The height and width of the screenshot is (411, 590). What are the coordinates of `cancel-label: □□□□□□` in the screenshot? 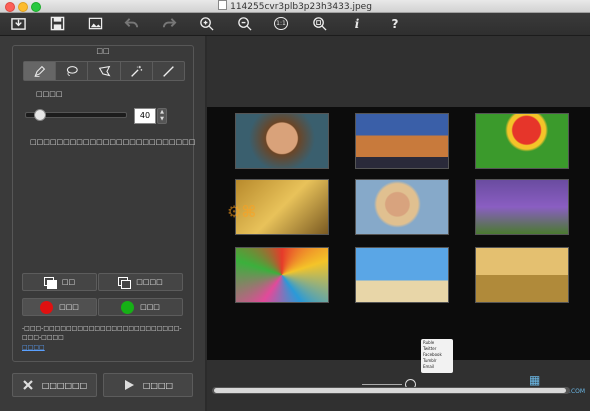 It's located at (64, 385).